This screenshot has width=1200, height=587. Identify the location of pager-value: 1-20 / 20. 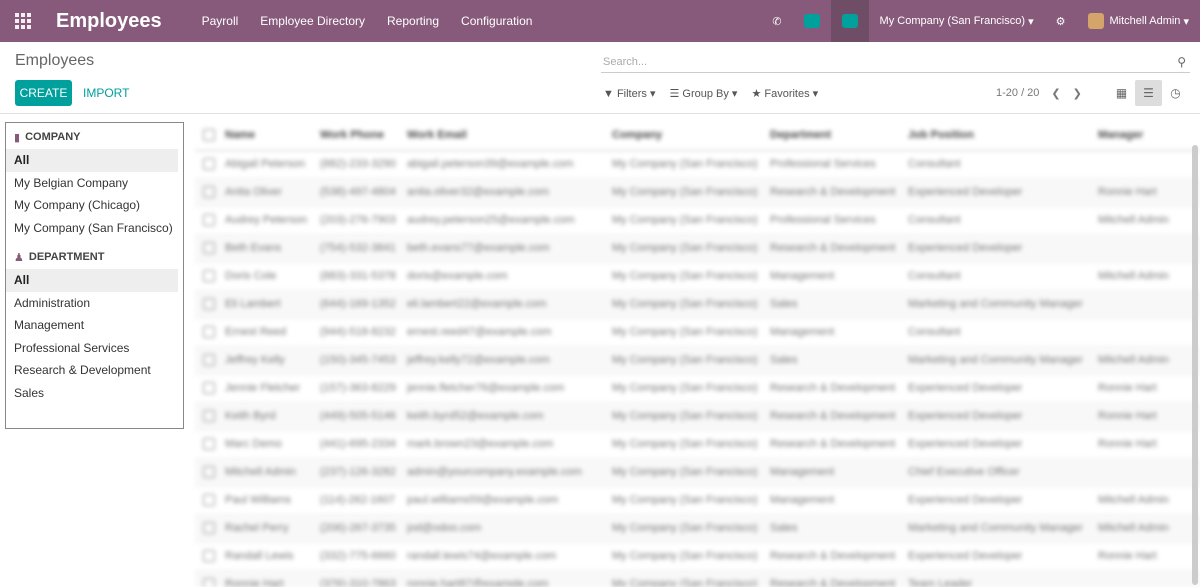
(1017, 93).